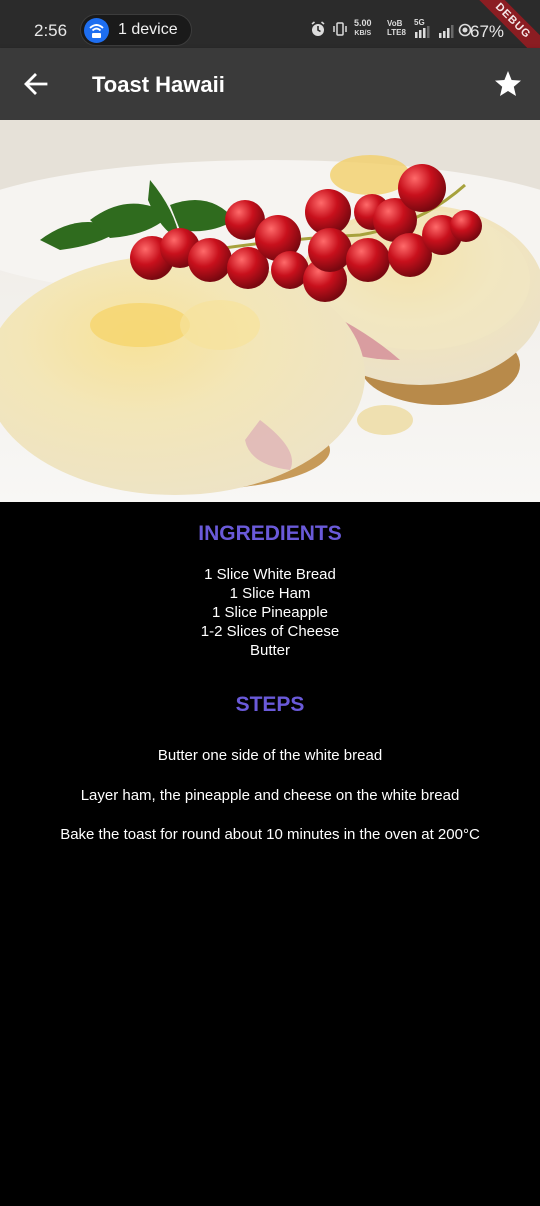  I want to click on wifi-hotspot-icon, so click(96, 30).